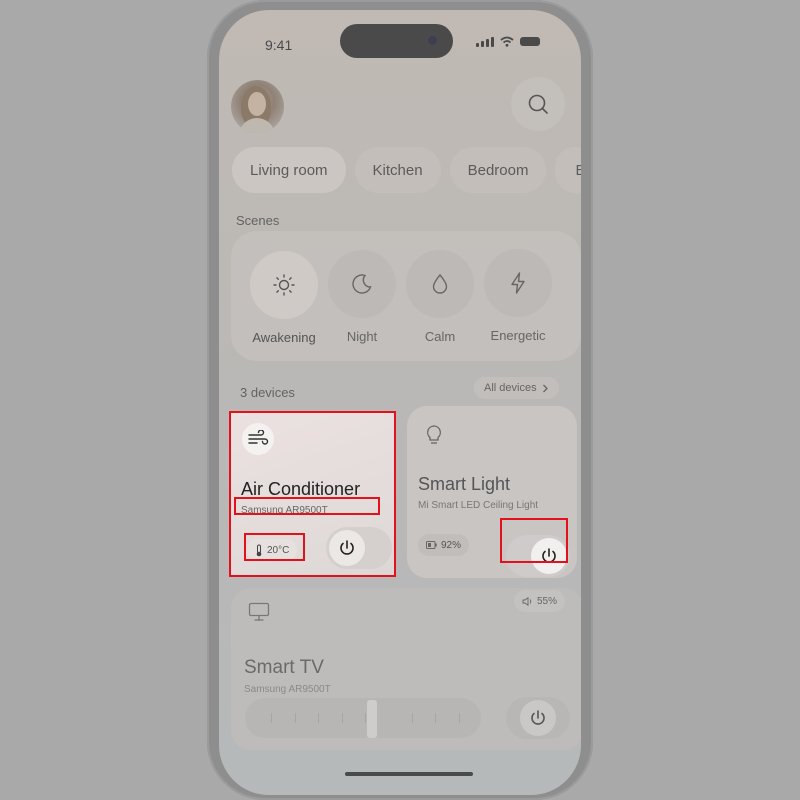  I want to click on status-icons, so click(508, 41).